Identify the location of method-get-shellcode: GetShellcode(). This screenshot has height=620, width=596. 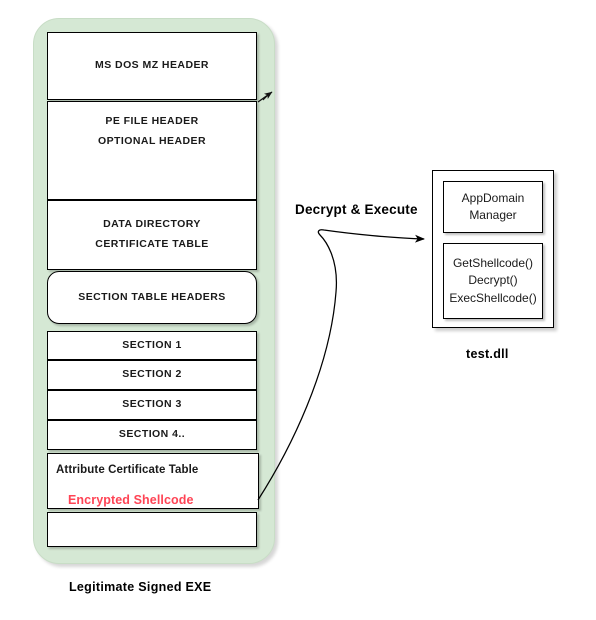
(493, 263).